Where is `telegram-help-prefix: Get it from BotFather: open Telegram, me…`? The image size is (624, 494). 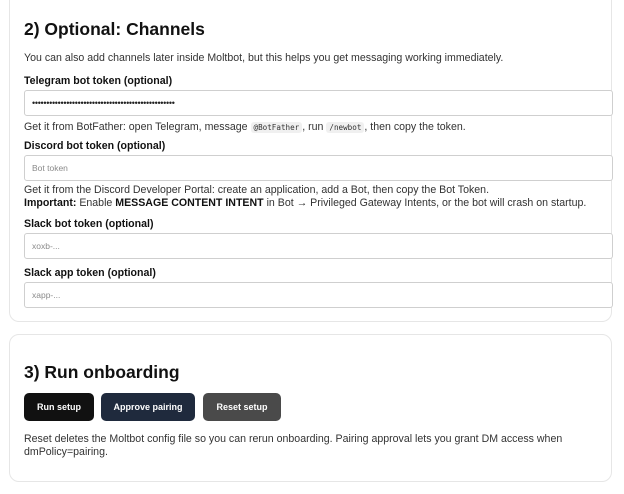 telegram-help-prefix: Get it from BotFather: open Telegram, me… is located at coordinates (136, 127).